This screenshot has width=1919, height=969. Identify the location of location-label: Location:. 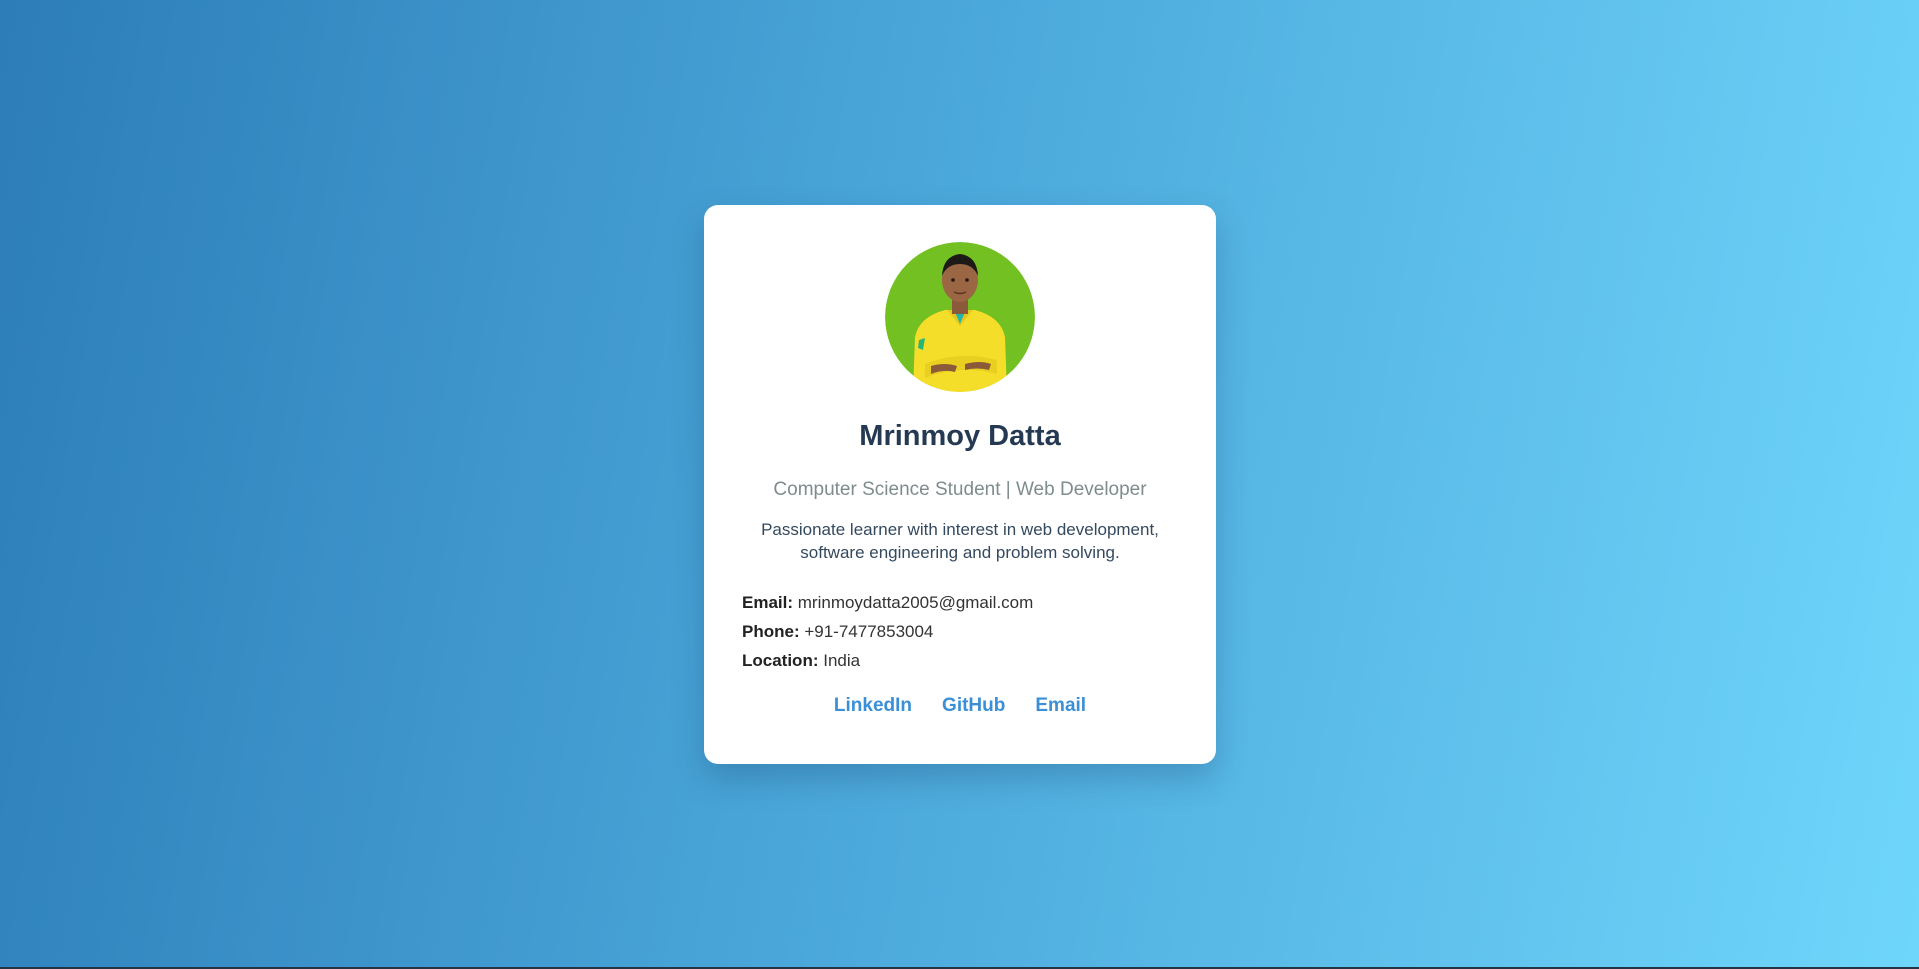
(780, 660).